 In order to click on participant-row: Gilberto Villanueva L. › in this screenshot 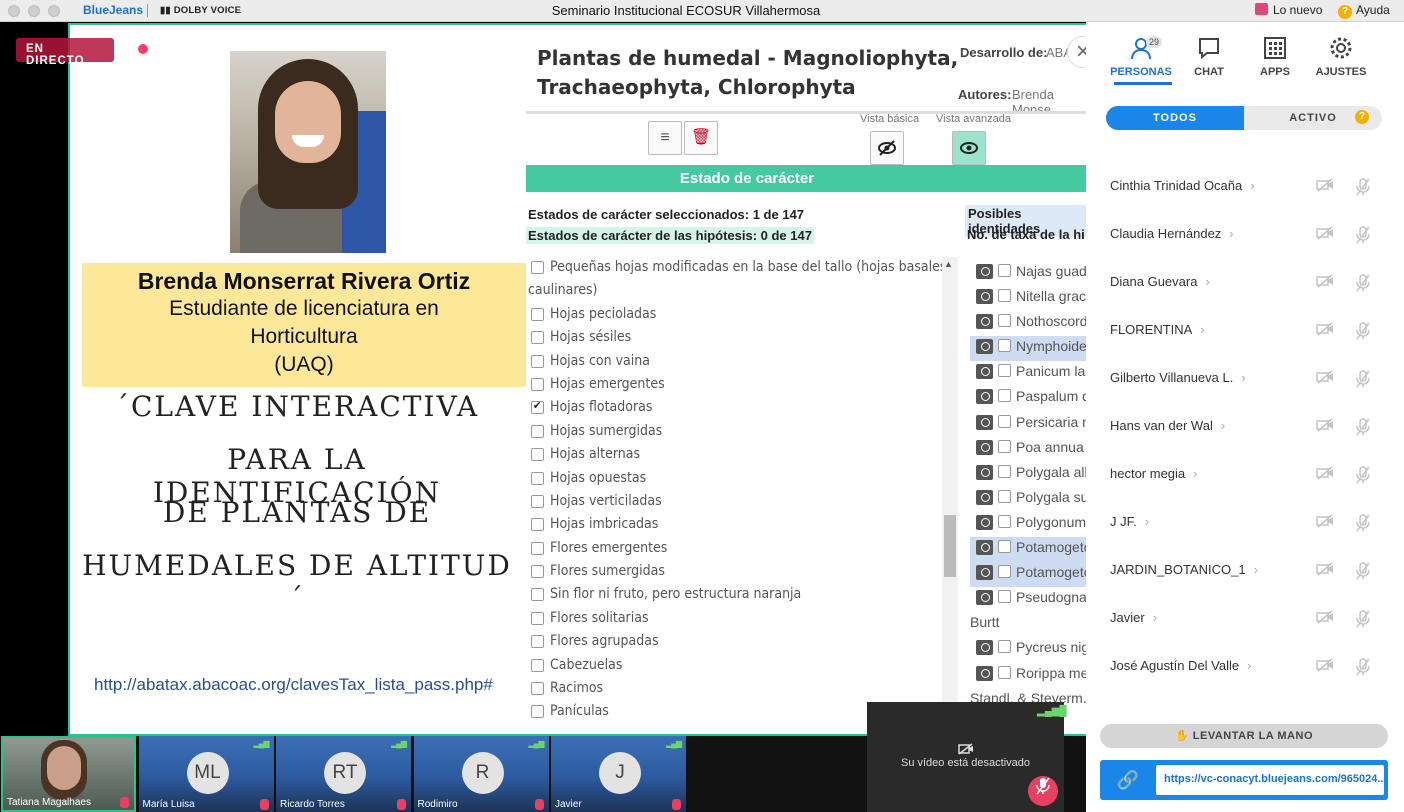, I will do `click(1250, 382)`.